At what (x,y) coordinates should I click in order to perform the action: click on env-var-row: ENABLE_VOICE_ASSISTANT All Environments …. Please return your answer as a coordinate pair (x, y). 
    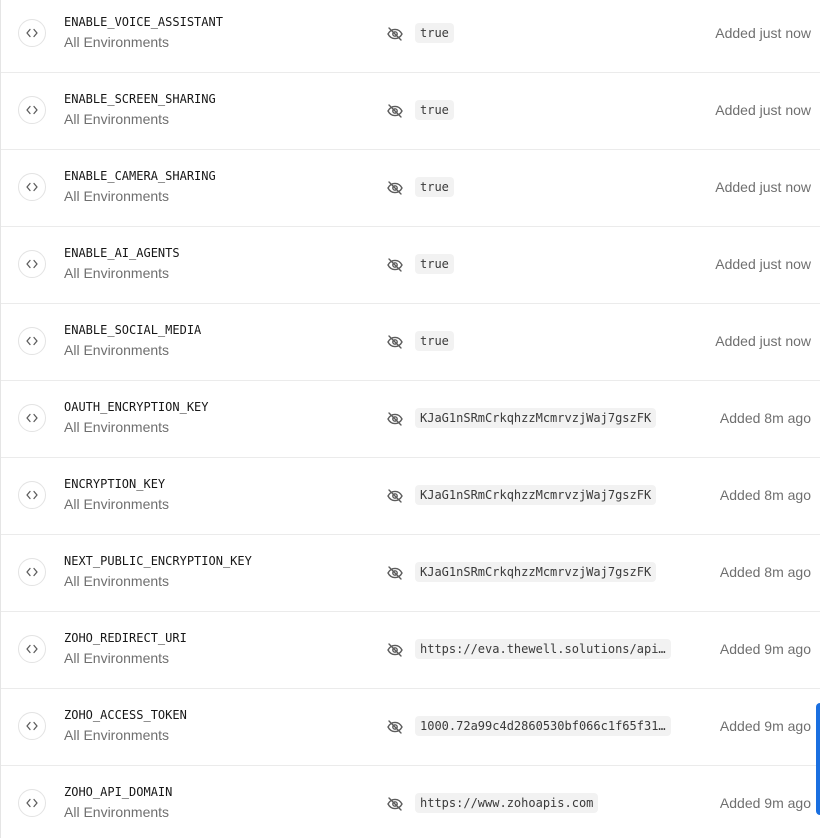
    Looking at the image, I should click on (410, 36).